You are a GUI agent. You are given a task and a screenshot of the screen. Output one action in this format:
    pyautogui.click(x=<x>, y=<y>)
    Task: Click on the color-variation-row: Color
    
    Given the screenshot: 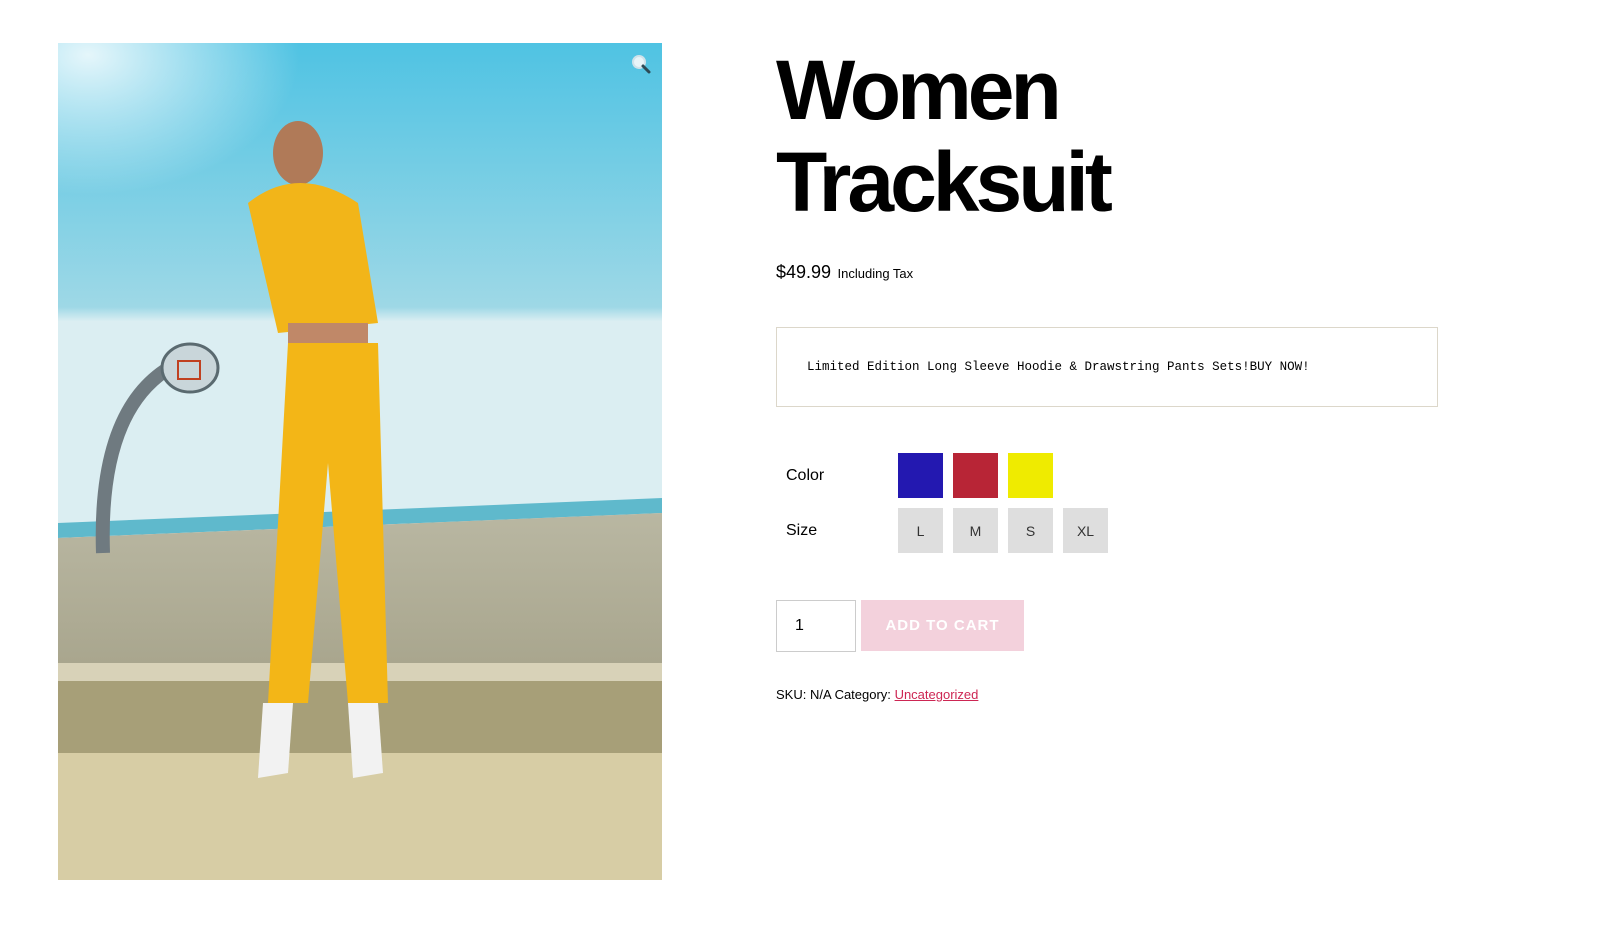 What is the action you would take?
    pyautogui.click(x=919, y=475)
    